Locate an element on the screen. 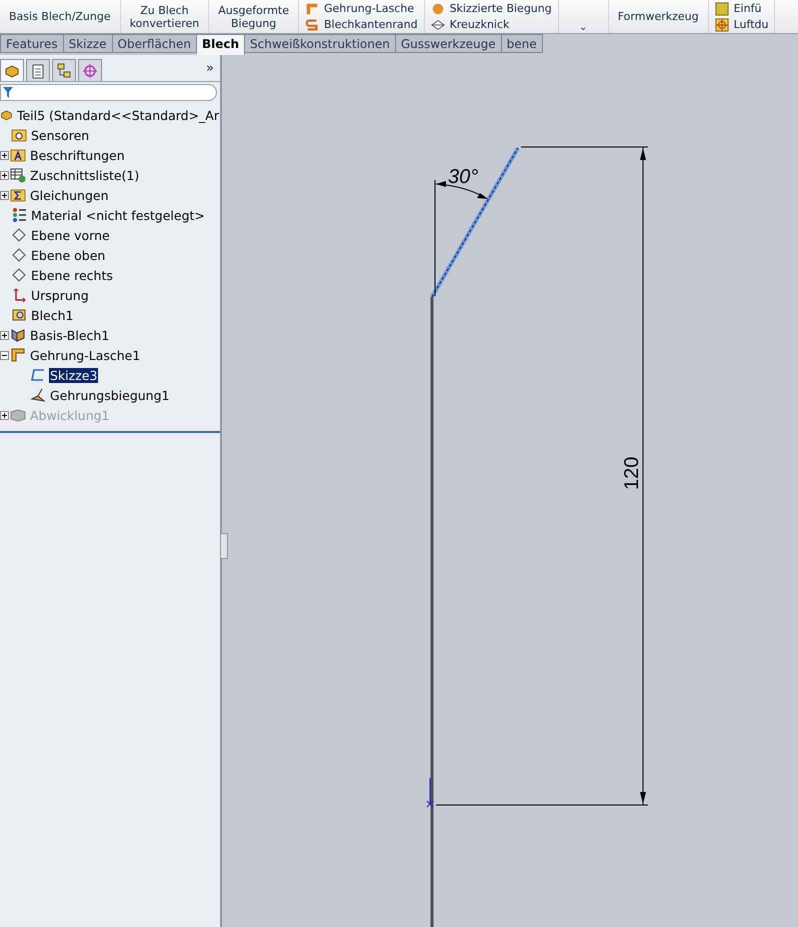 This screenshot has height=927, width=798. command-tab: Features is located at coordinates (32, 43).